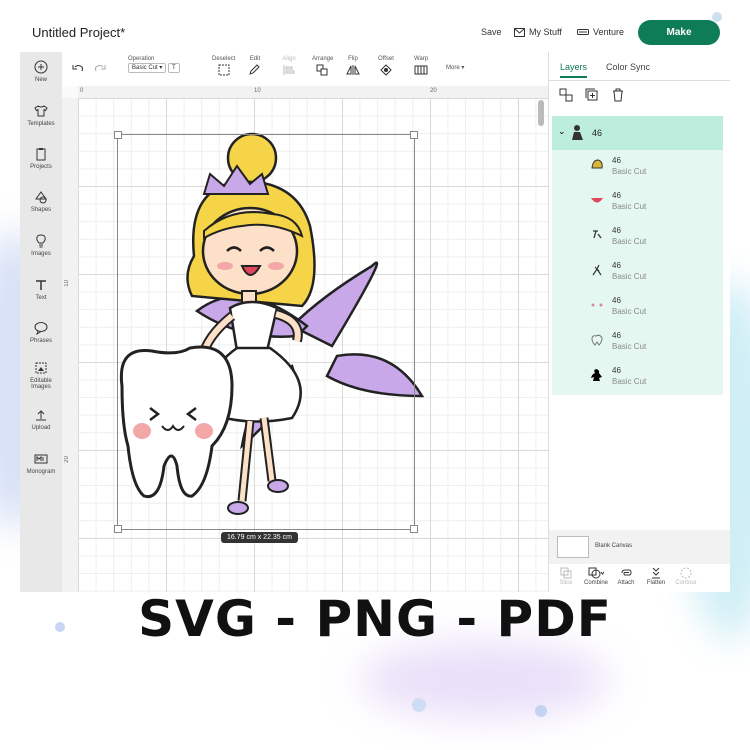 This screenshot has height=750, width=750. What do you see at coordinates (566, 95) in the screenshot?
I see `group-icon` at bounding box center [566, 95].